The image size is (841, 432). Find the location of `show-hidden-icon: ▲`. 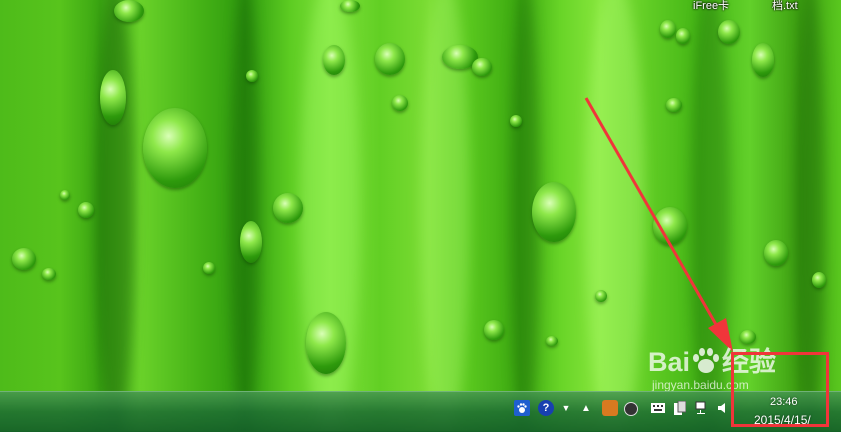

show-hidden-icon: ▲ is located at coordinates (586, 408).